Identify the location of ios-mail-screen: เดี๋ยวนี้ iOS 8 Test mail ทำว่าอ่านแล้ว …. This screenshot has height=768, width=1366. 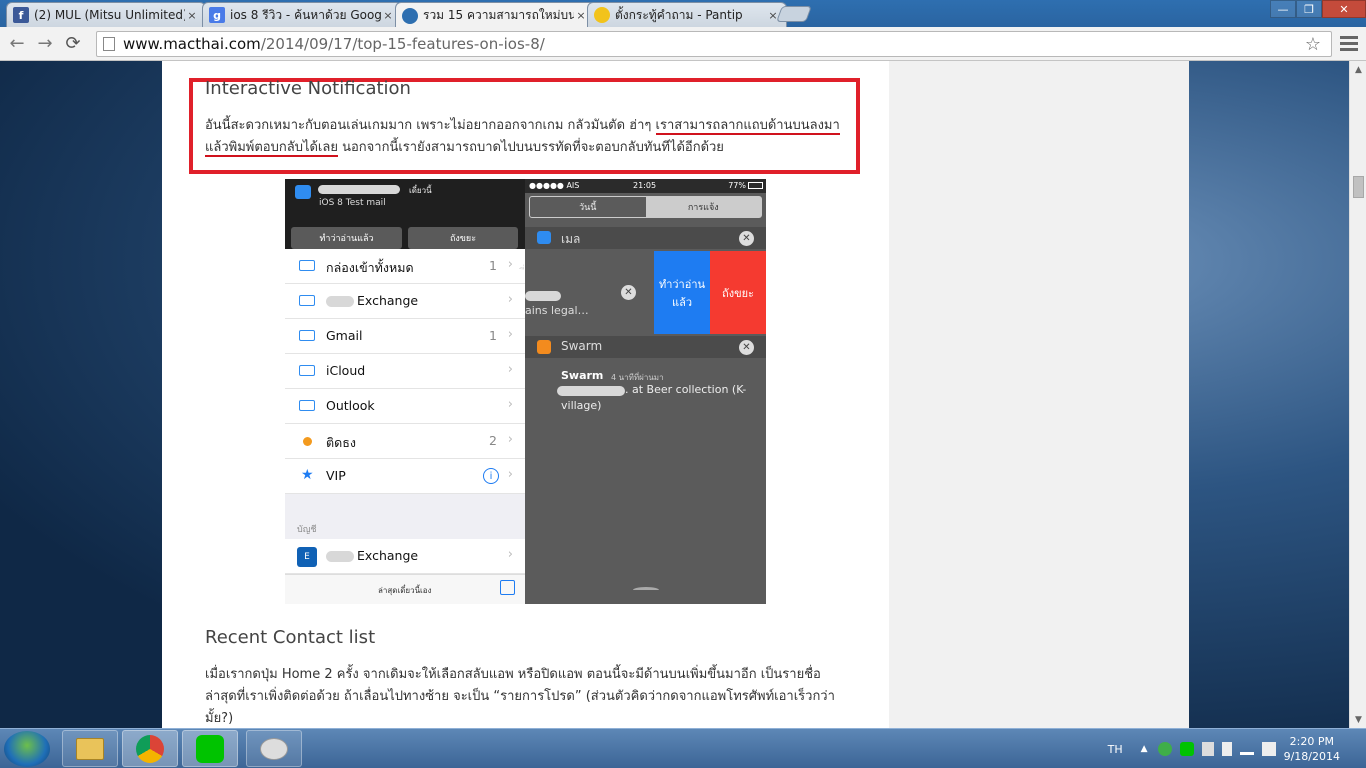
(405, 391).